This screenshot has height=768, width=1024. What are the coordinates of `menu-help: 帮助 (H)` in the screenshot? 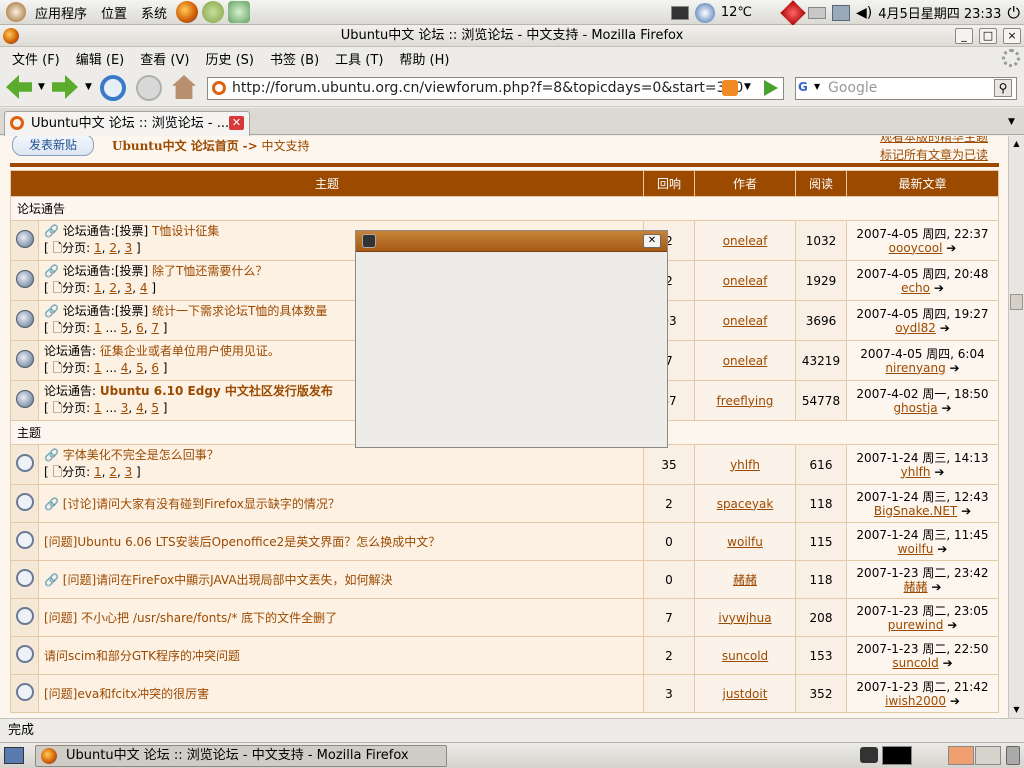 It's located at (424, 58).